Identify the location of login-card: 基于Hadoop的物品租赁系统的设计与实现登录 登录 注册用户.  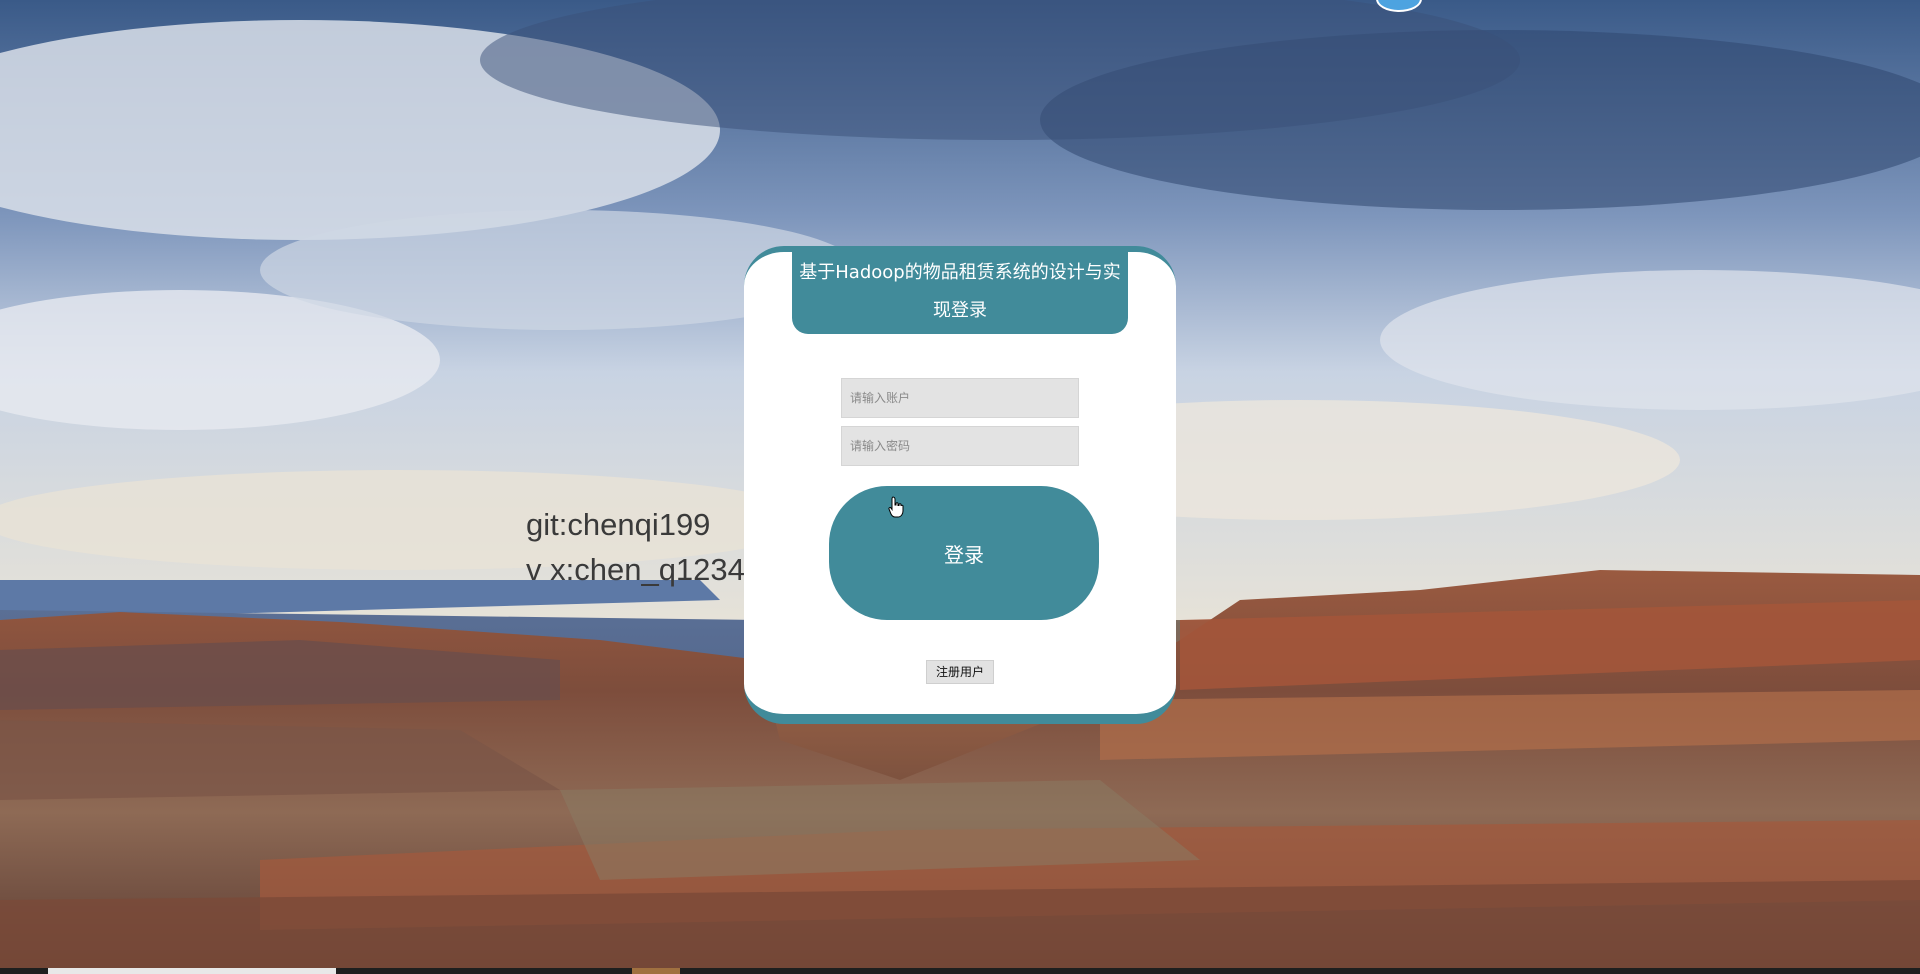
(960, 485).